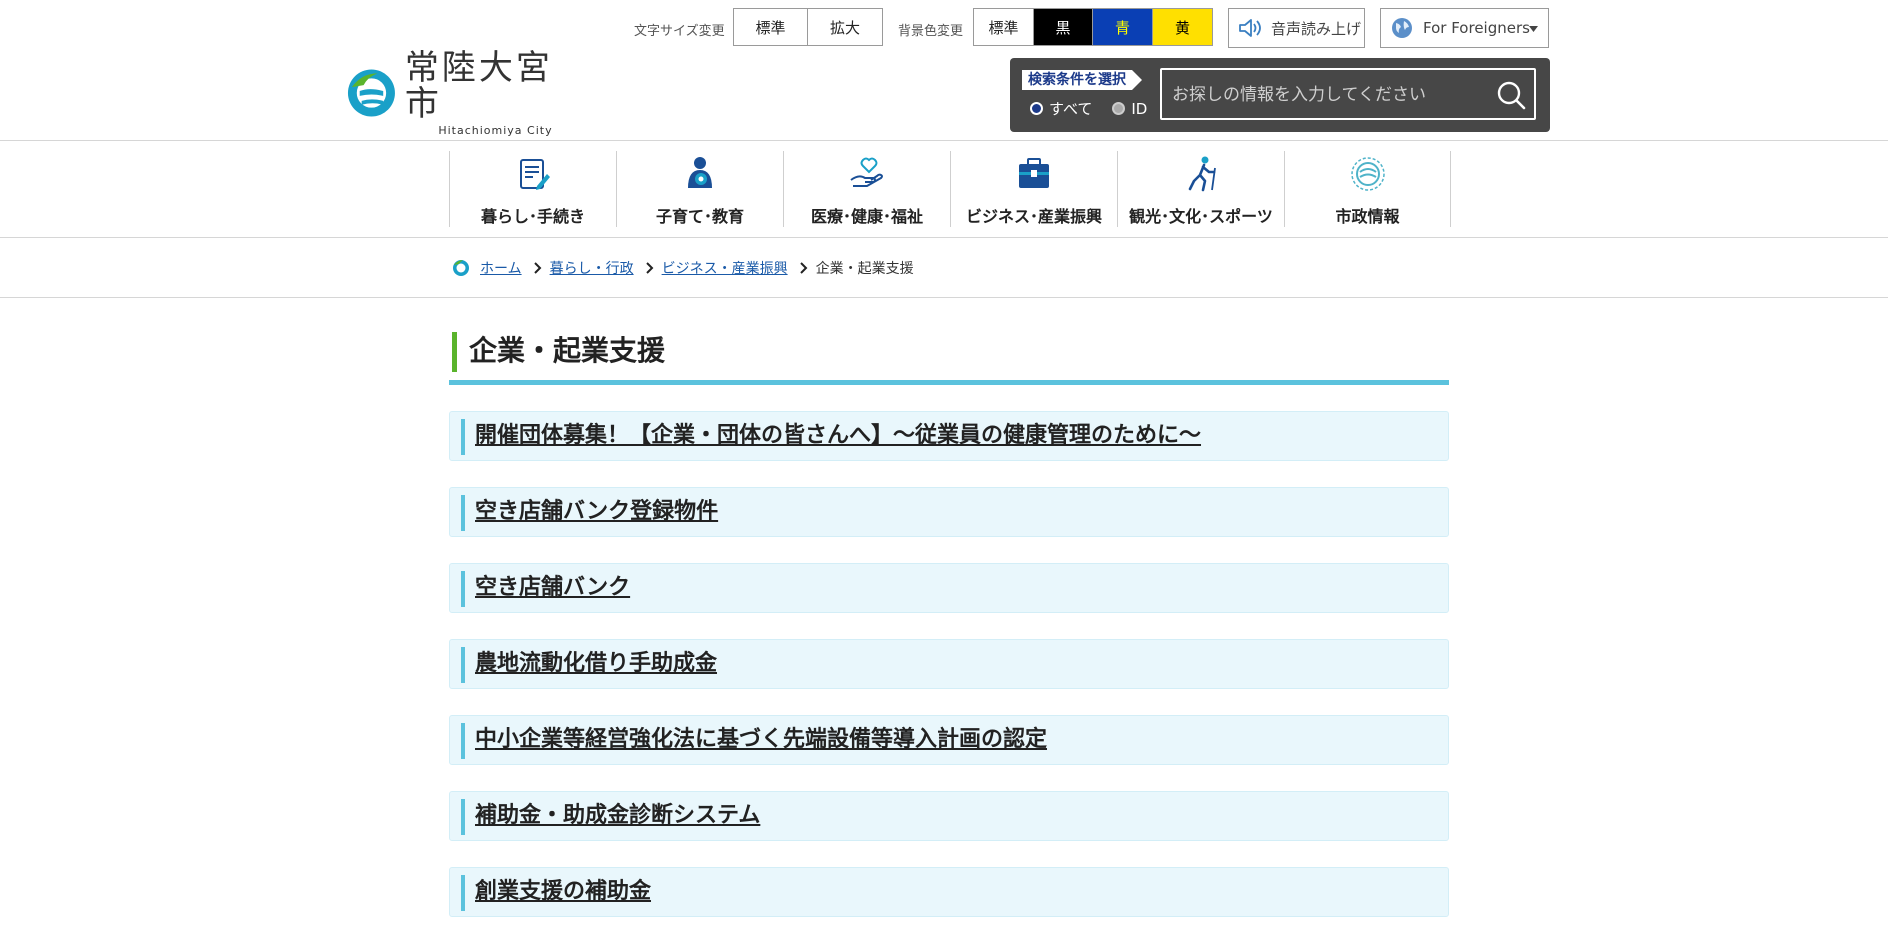 The image size is (1888, 943). I want to click on nav-divider, so click(944, 237).